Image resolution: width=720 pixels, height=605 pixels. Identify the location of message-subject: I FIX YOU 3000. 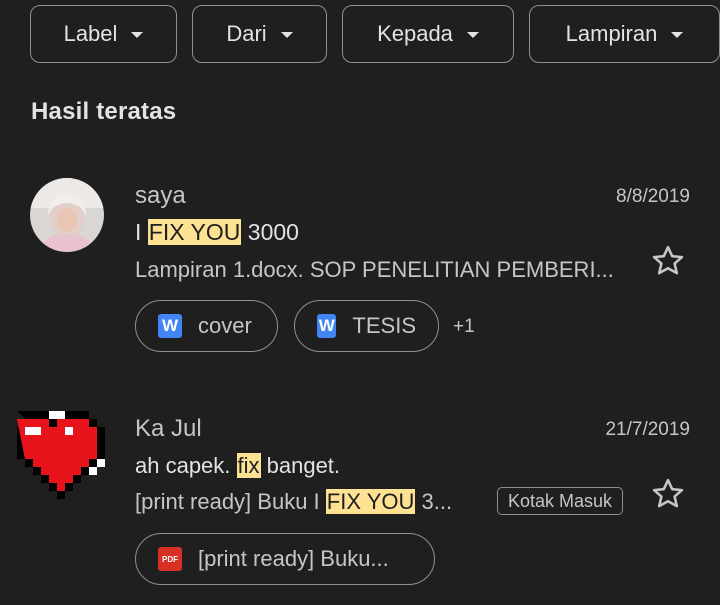
(217, 232).